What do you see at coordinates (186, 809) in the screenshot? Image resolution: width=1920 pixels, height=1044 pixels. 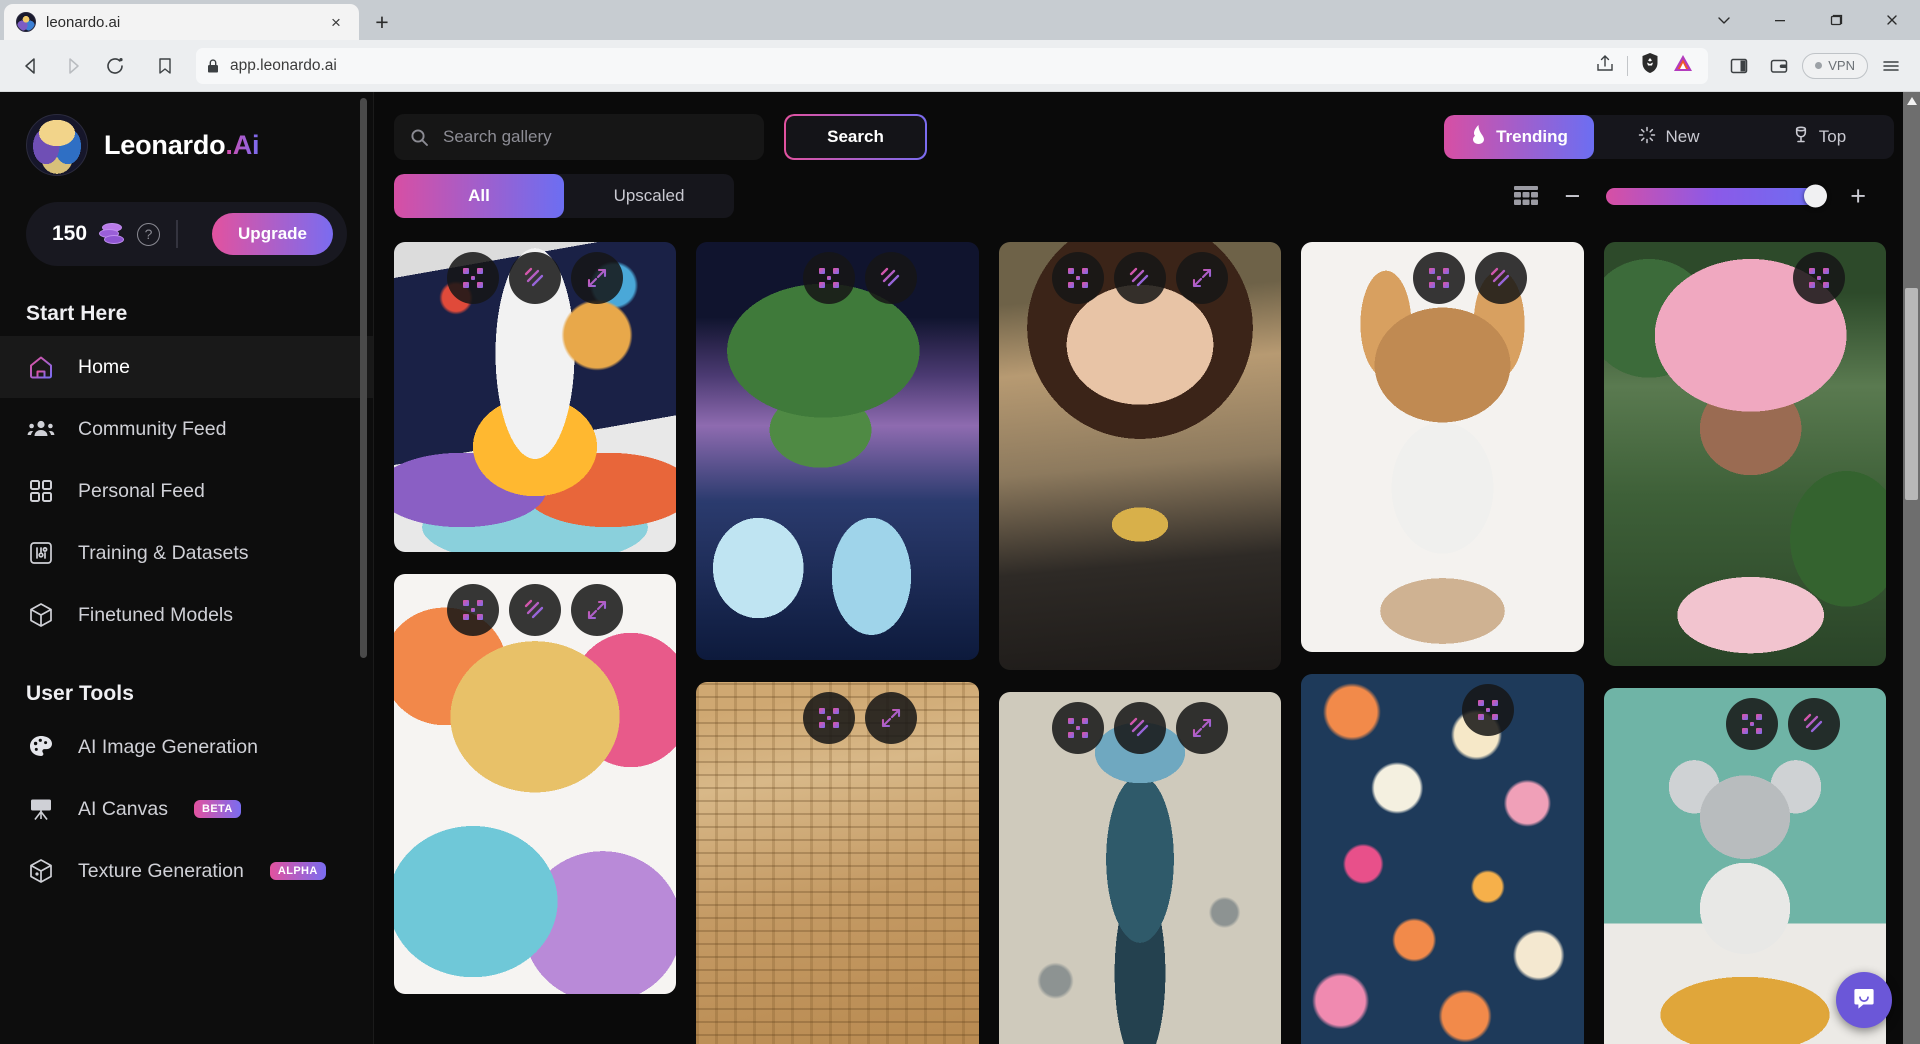 I see `sidebar-item-ai-canvas: AI Canvas BETA` at bounding box center [186, 809].